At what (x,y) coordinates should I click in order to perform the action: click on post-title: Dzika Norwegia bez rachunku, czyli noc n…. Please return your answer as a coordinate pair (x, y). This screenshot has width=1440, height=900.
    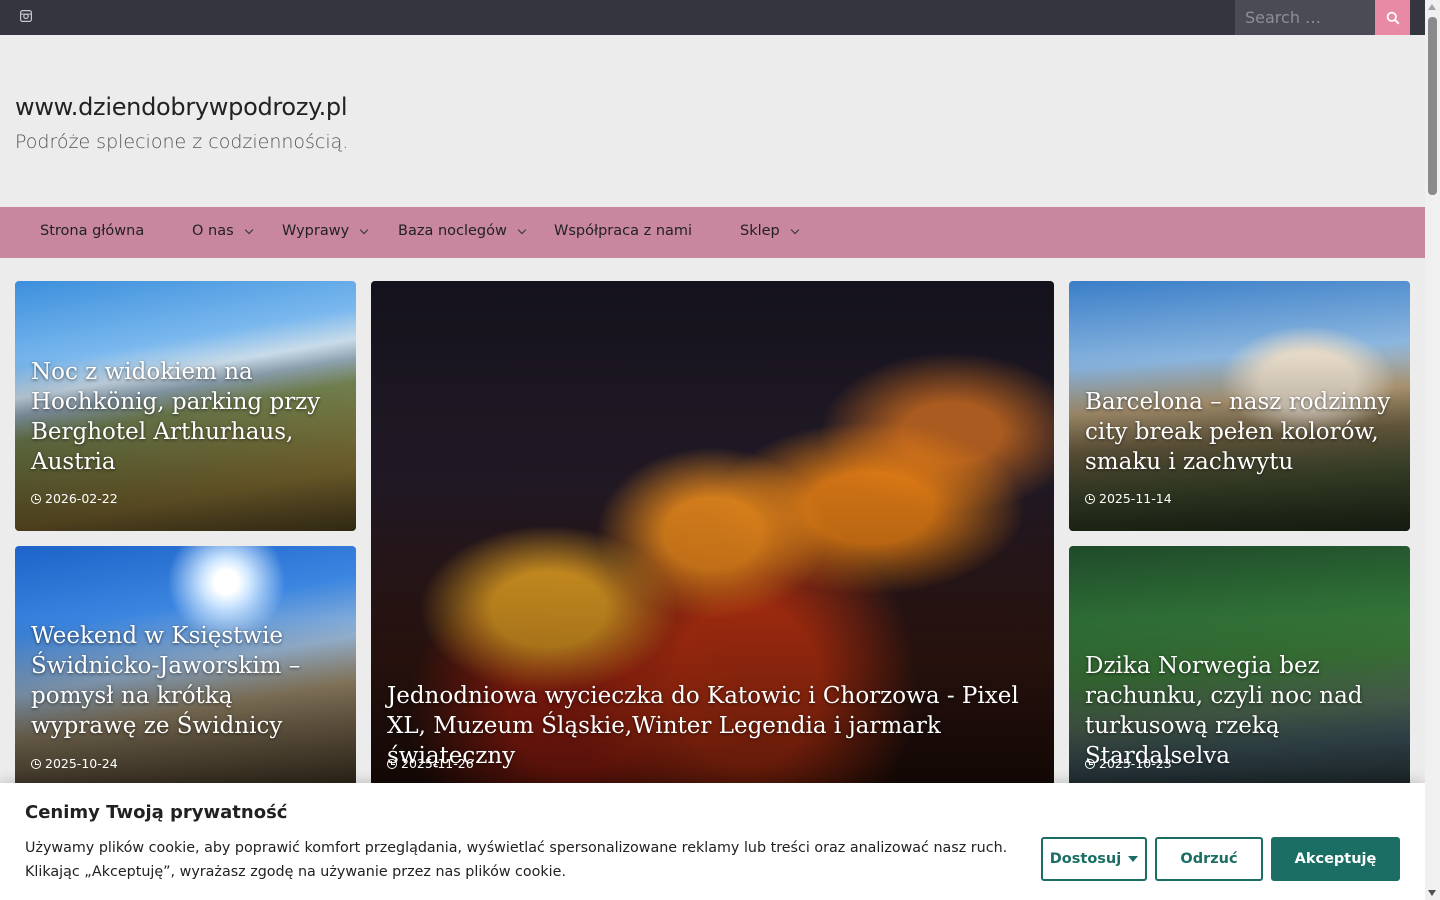
    Looking at the image, I should click on (1240, 711).